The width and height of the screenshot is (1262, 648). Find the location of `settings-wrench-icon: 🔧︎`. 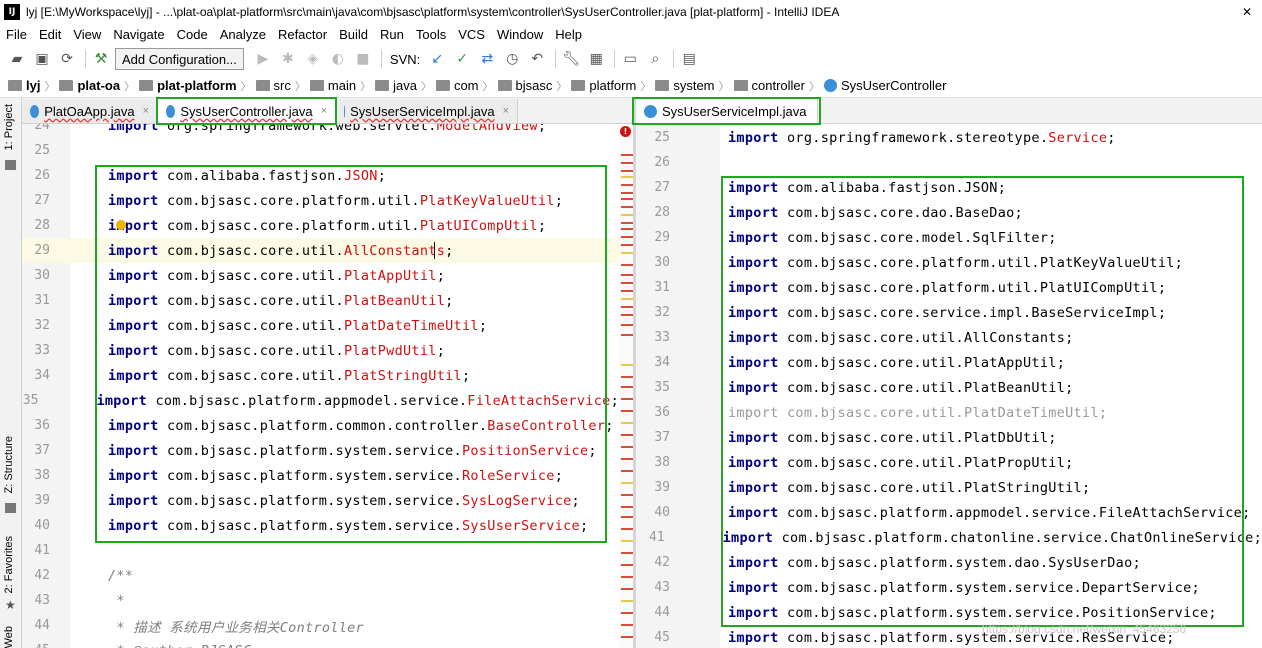

settings-wrench-icon: 🔧︎ is located at coordinates (571, 59).